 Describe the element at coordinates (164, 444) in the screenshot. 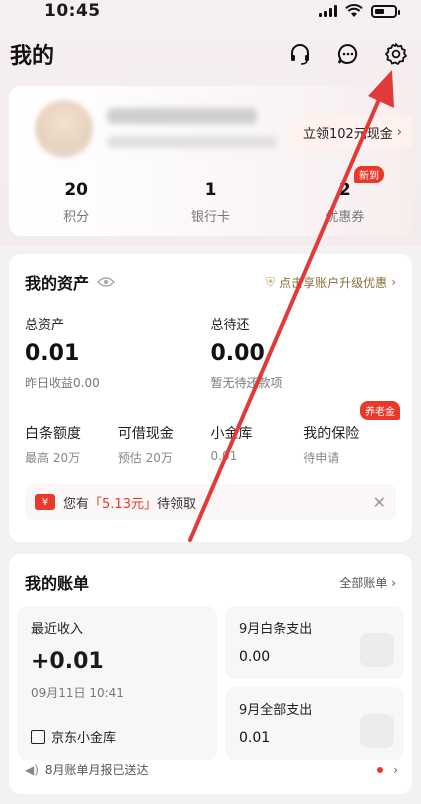

I see `product-cash-loan: 可借现金 预估 20万` at that location.